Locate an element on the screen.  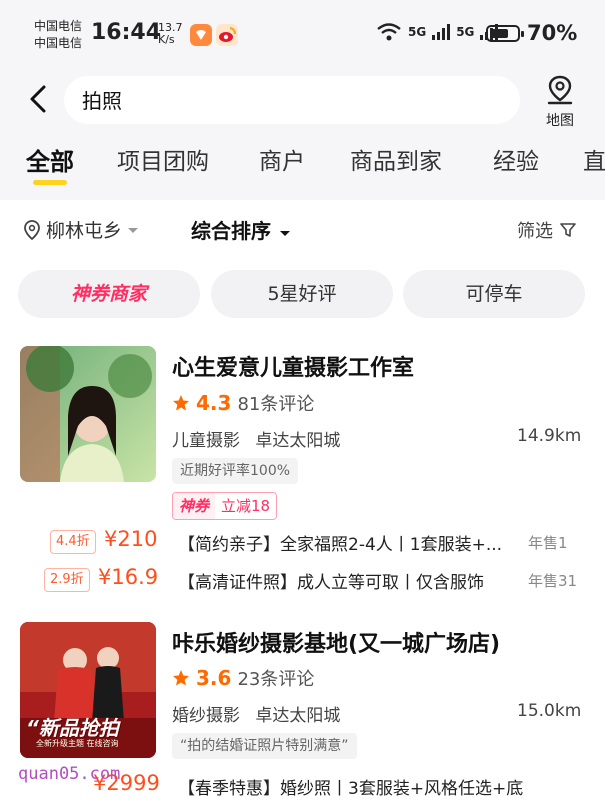
merchant-tag: “拍的结婚证照片特别满意” is located at coordinates (264, 746).